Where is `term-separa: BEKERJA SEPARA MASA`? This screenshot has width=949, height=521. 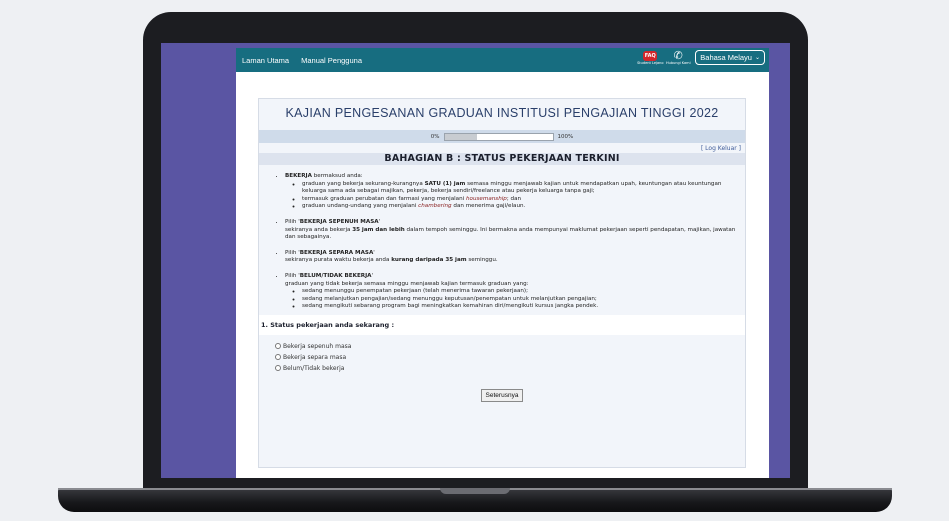
term-separa: BEKERJA SEPARA MASA is located at coordinates (336, 252).